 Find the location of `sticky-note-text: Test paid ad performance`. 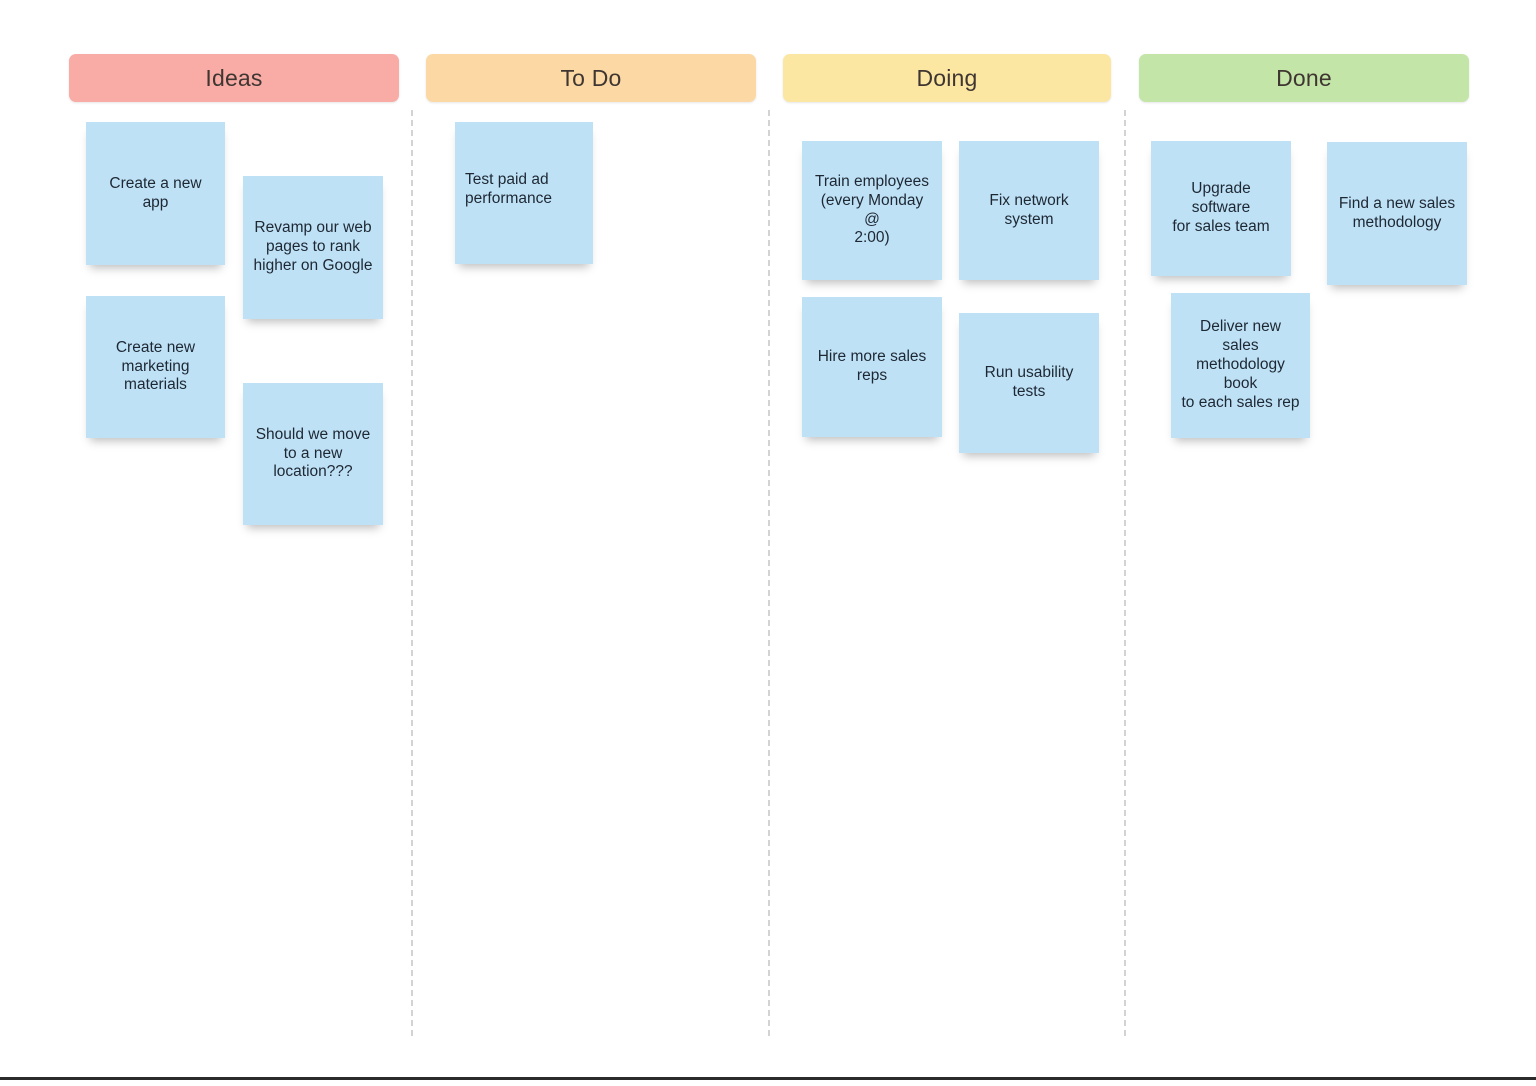

sticky-note-text: Test paid ad performance is located at coordinates (509, 189).